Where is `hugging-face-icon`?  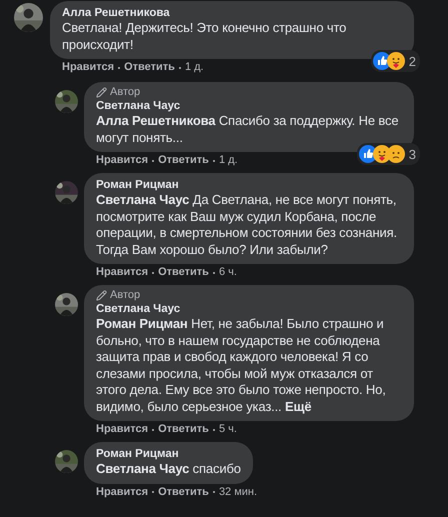 hugging-face-icon is located at coordinates (395, 61).